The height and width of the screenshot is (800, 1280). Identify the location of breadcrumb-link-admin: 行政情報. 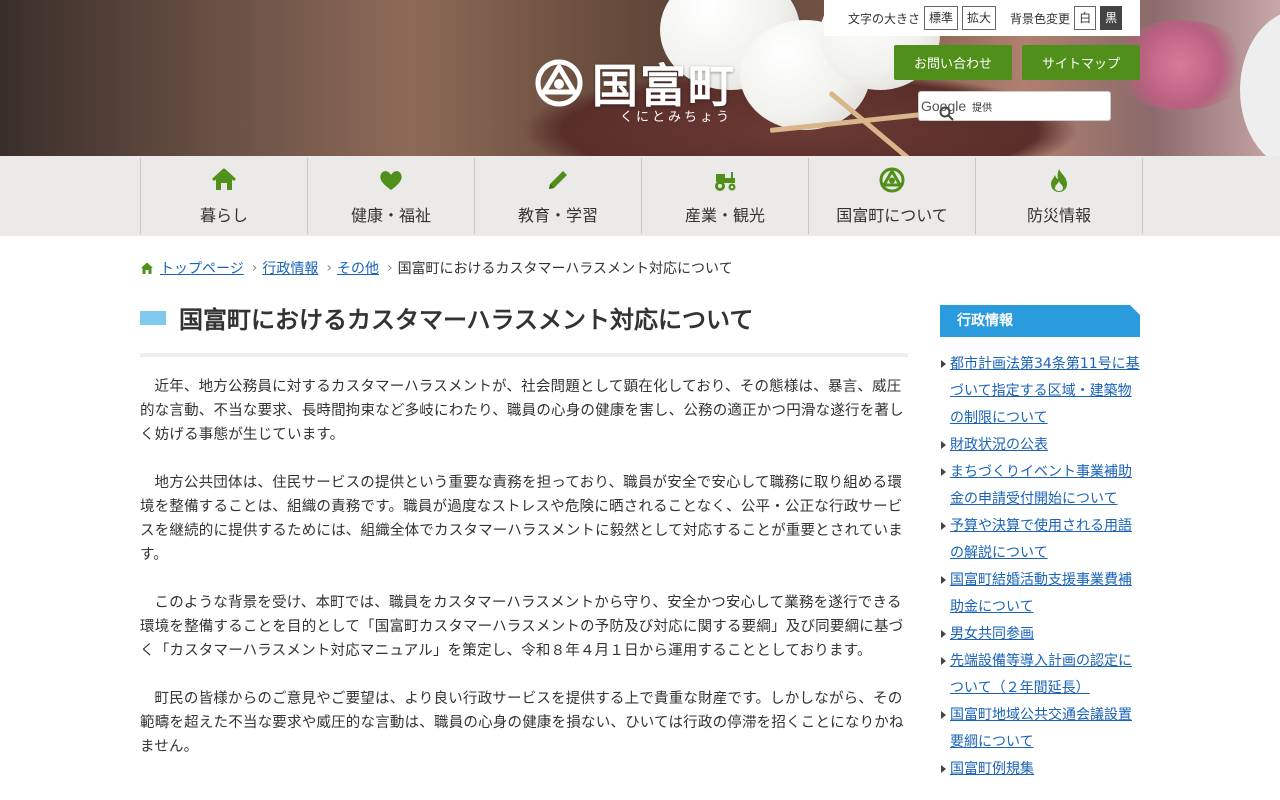
(290, 268).